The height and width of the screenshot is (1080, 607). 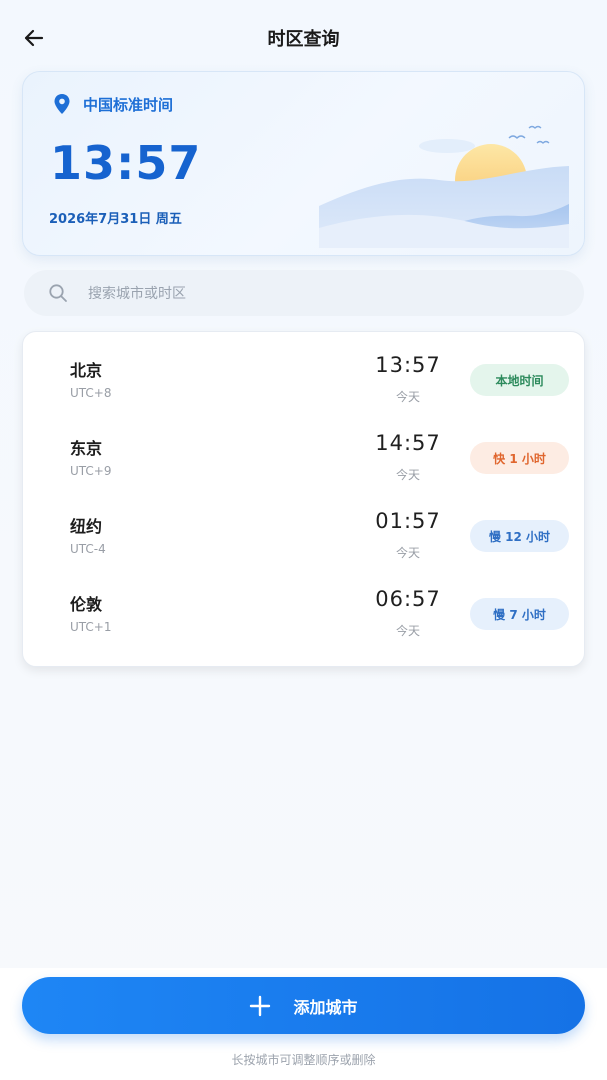 I want to click on local-time: 13:57, so click(x=126, y=163).